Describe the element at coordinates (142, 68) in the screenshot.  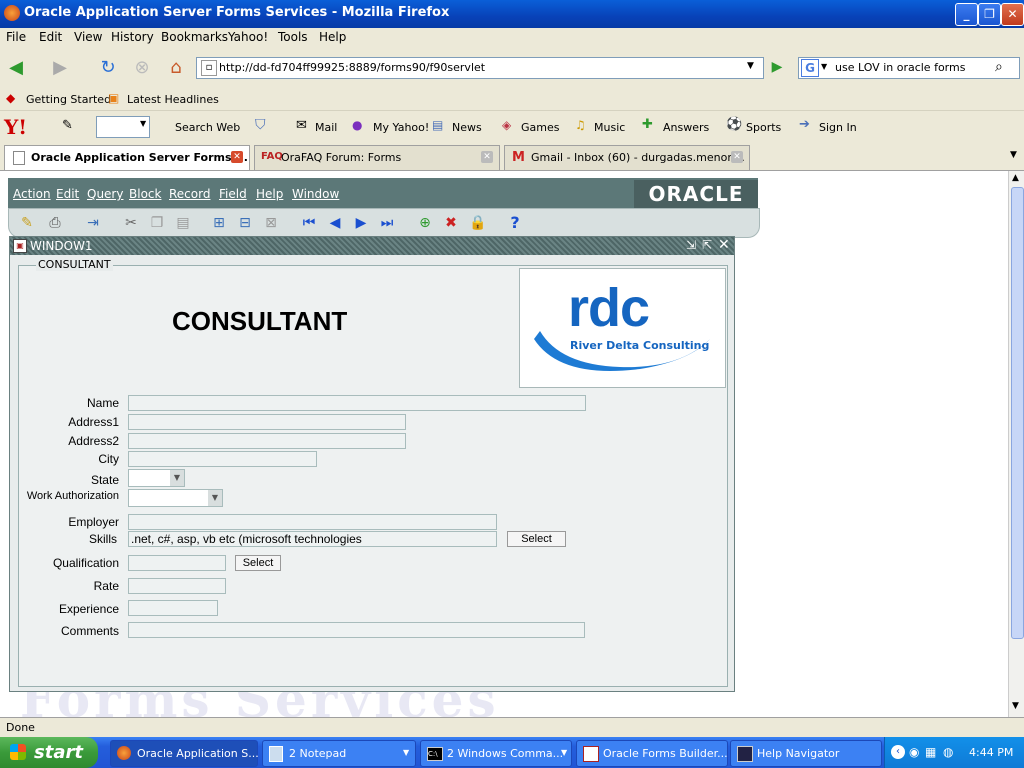
I see `stop-icon: ⊗` at that location.